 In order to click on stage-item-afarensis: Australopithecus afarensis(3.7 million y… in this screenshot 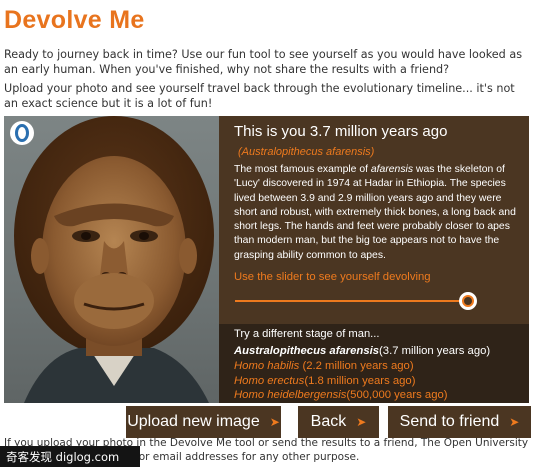, I will do `click(362, 351)`.